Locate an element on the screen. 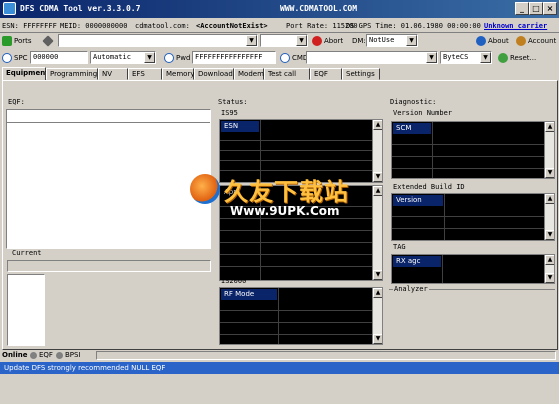 The height and width of the screenshot is (404, 559). user-icon is located at coordinates (521, 41).